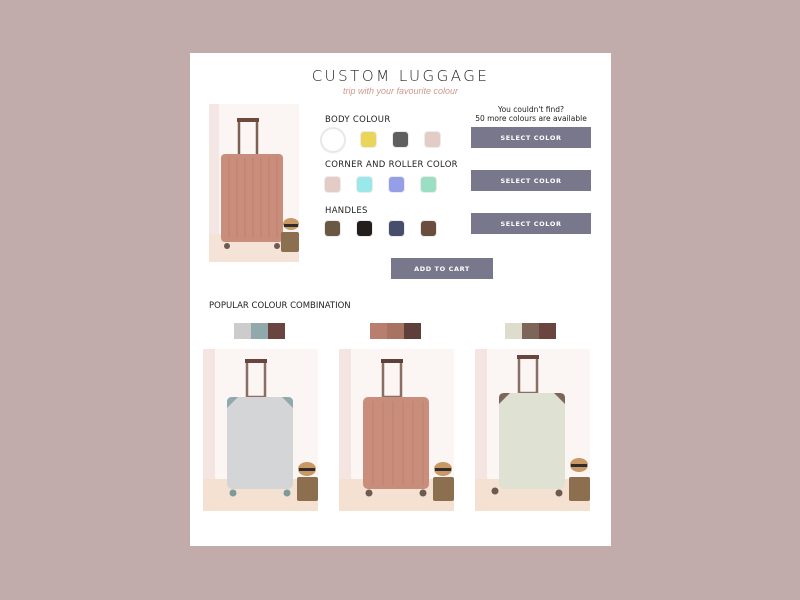  I want to click on page-title: CUSTOM LUGGAGE, so click(400, 76).